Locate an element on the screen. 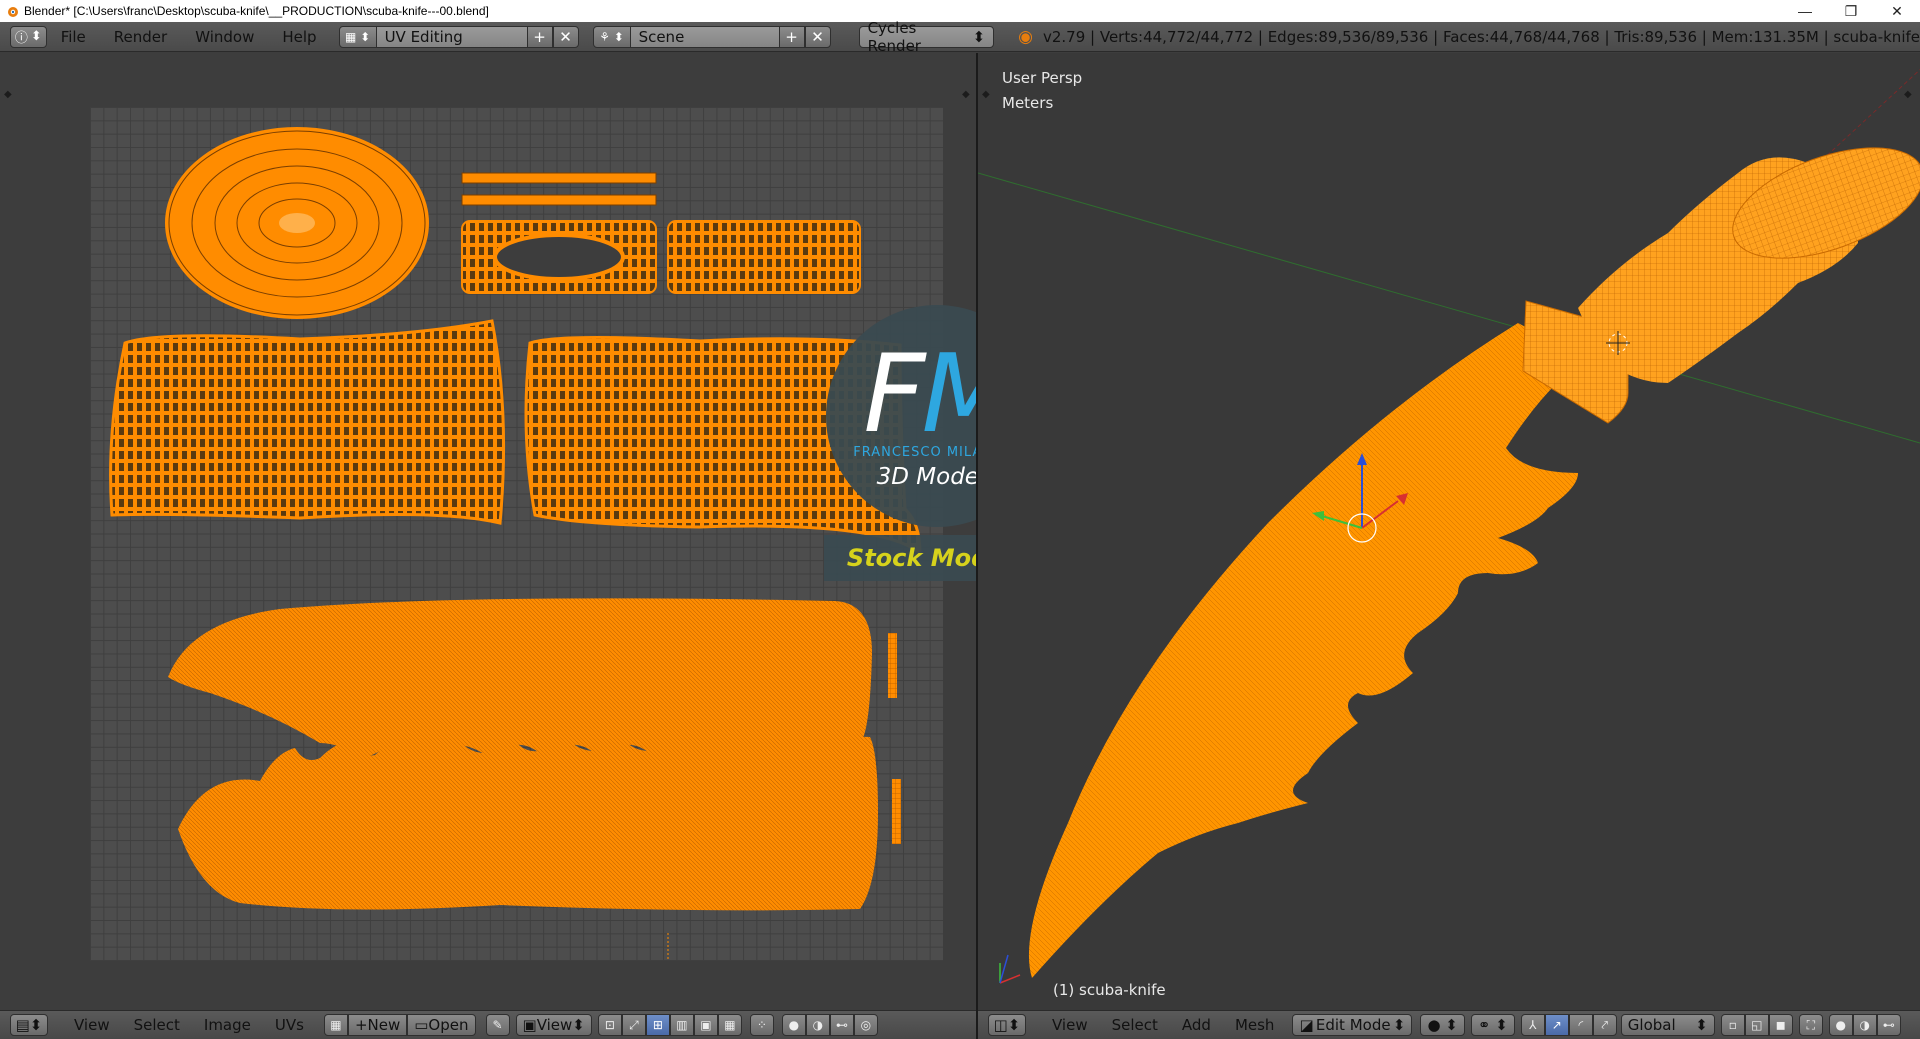 The height and width of the screenshot is (1039, 1920). screen-layout-icon: ▦ ⬍ is located at coordinates (357, 36).